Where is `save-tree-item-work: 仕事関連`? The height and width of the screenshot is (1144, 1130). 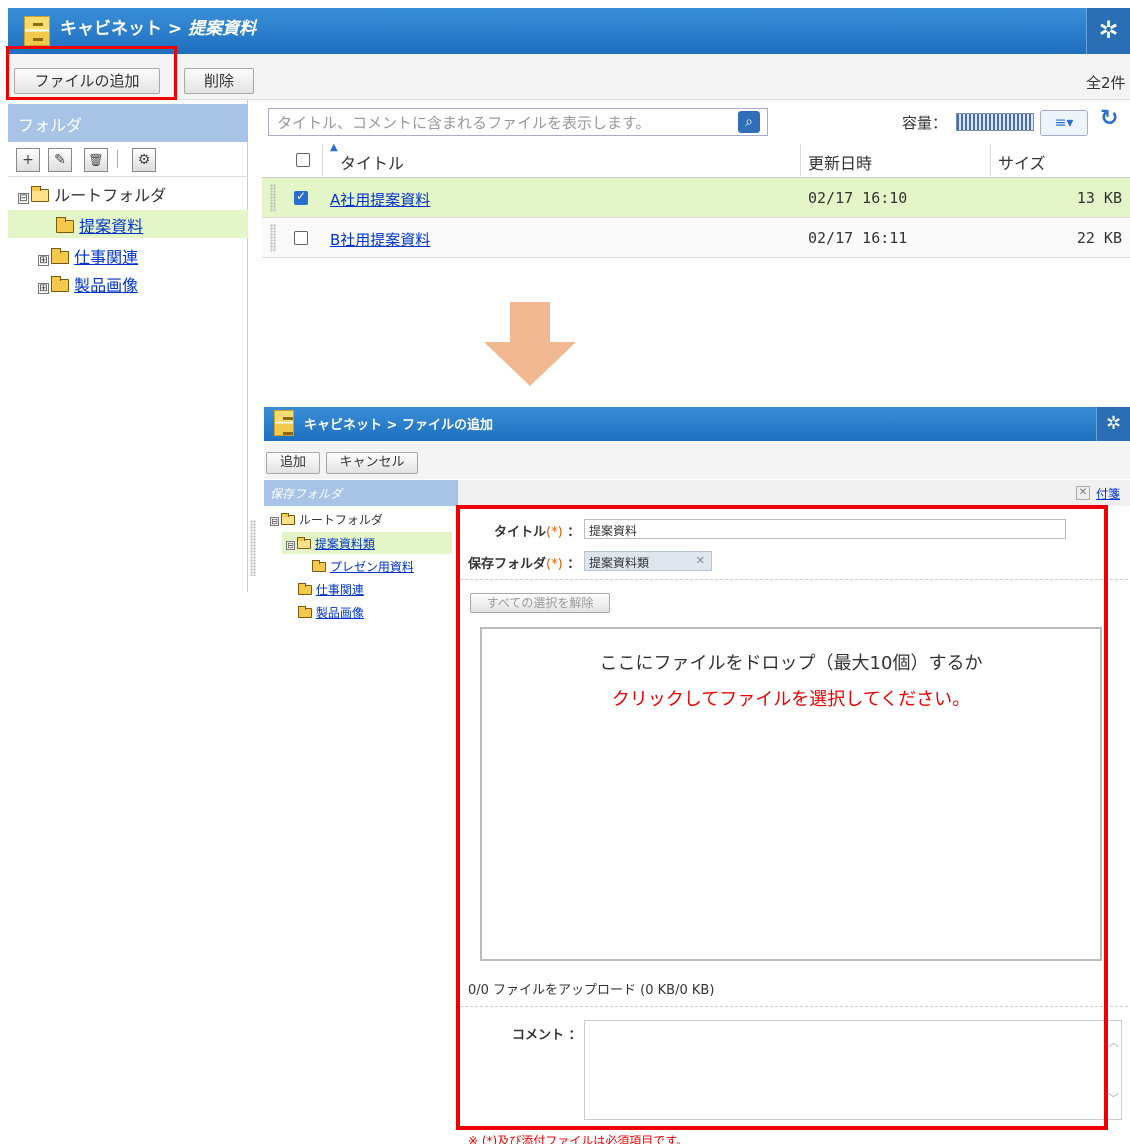 save-tree-item-work: 仕事関連 is located at coordinates (331, 589).